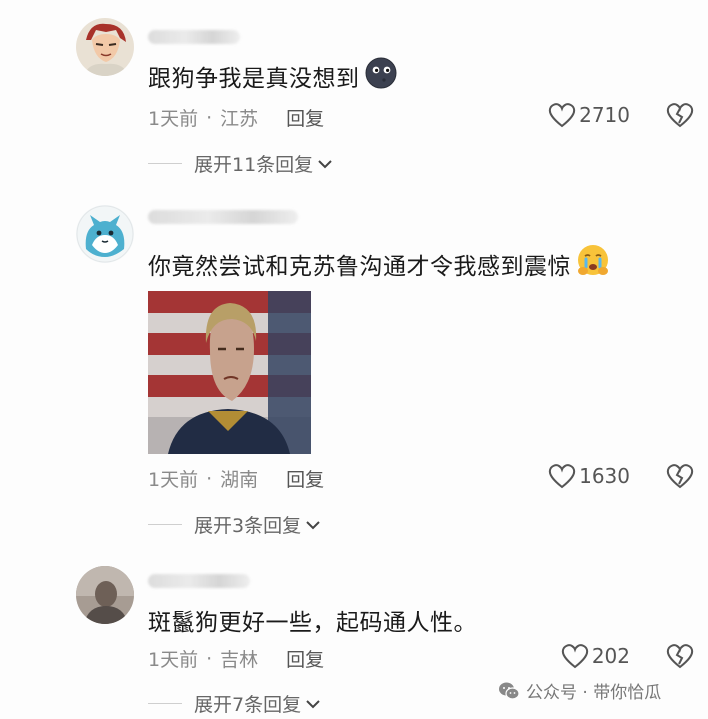 The image size is (708, 719). Describe the element at coordinates (105, 47) in the screenshot. I see `comment-1-avatar` at that location.